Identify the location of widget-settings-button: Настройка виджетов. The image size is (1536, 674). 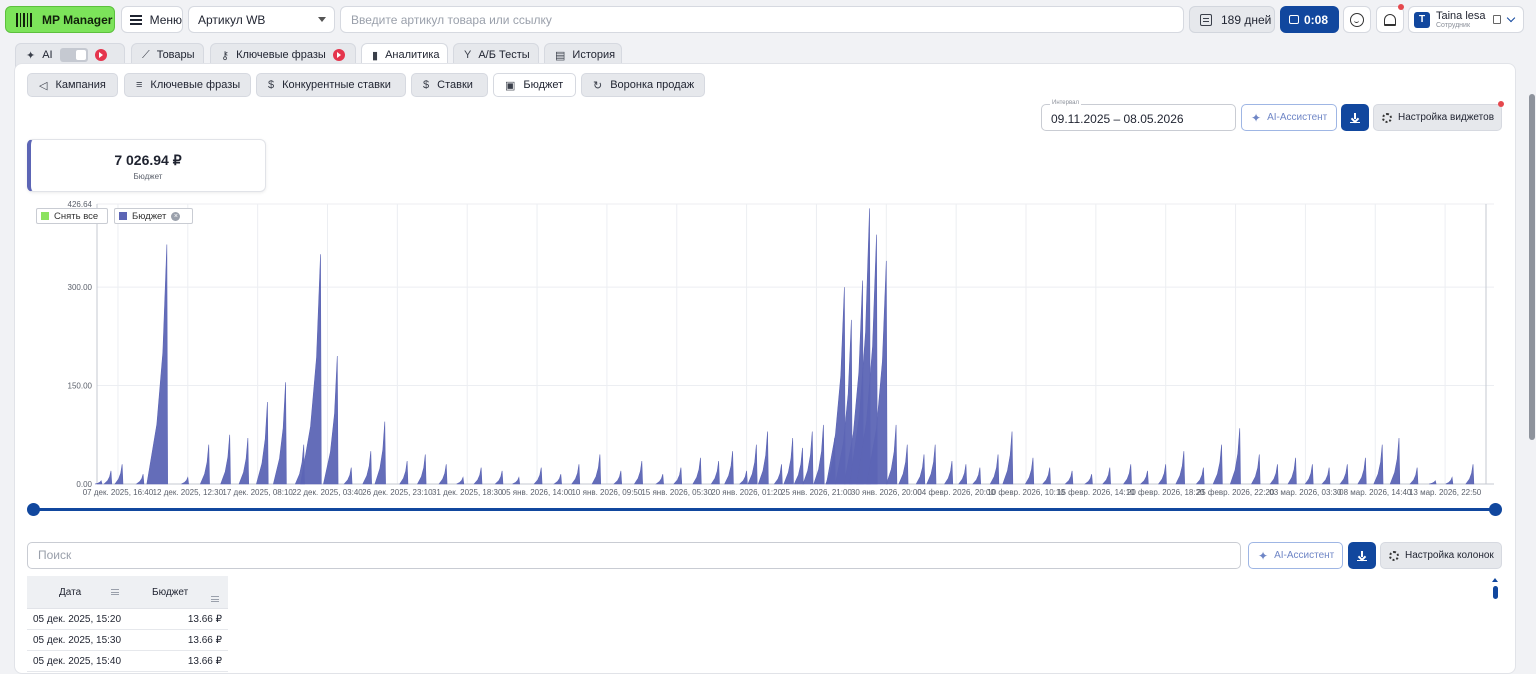
(1437, 117).